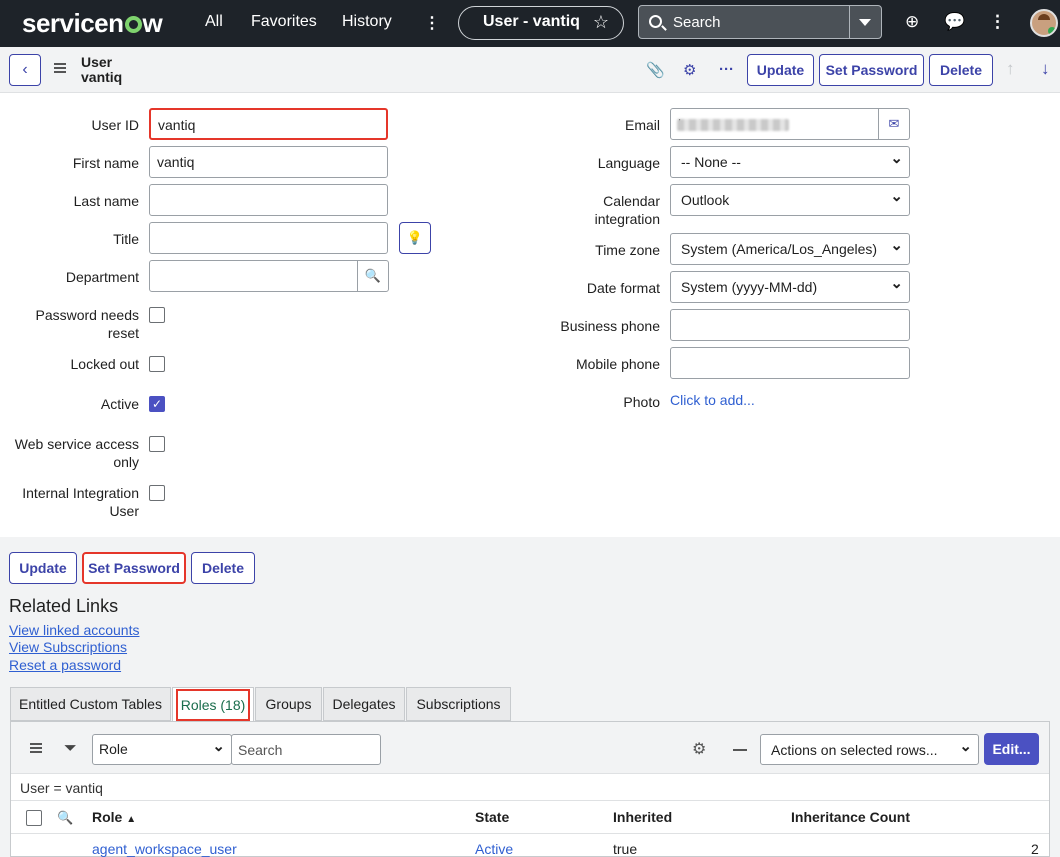 The image size is (1060, 857). I want to click on servicenow-logo: servicen w, so click(92, 23).